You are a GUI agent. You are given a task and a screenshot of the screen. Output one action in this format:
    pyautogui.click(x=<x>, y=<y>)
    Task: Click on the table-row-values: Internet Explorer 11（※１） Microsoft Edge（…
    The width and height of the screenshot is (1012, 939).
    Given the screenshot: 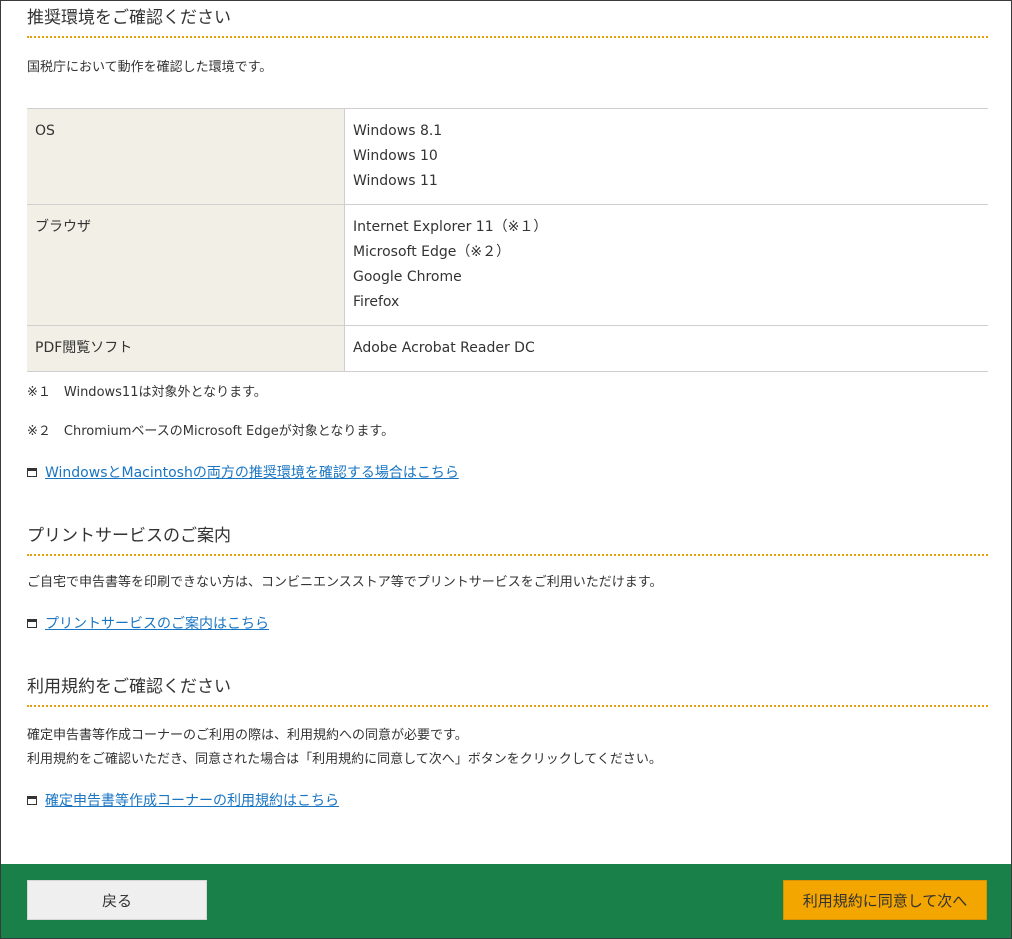 What is the action you would take?
    pyautogui.click(x=666, y=265)
    